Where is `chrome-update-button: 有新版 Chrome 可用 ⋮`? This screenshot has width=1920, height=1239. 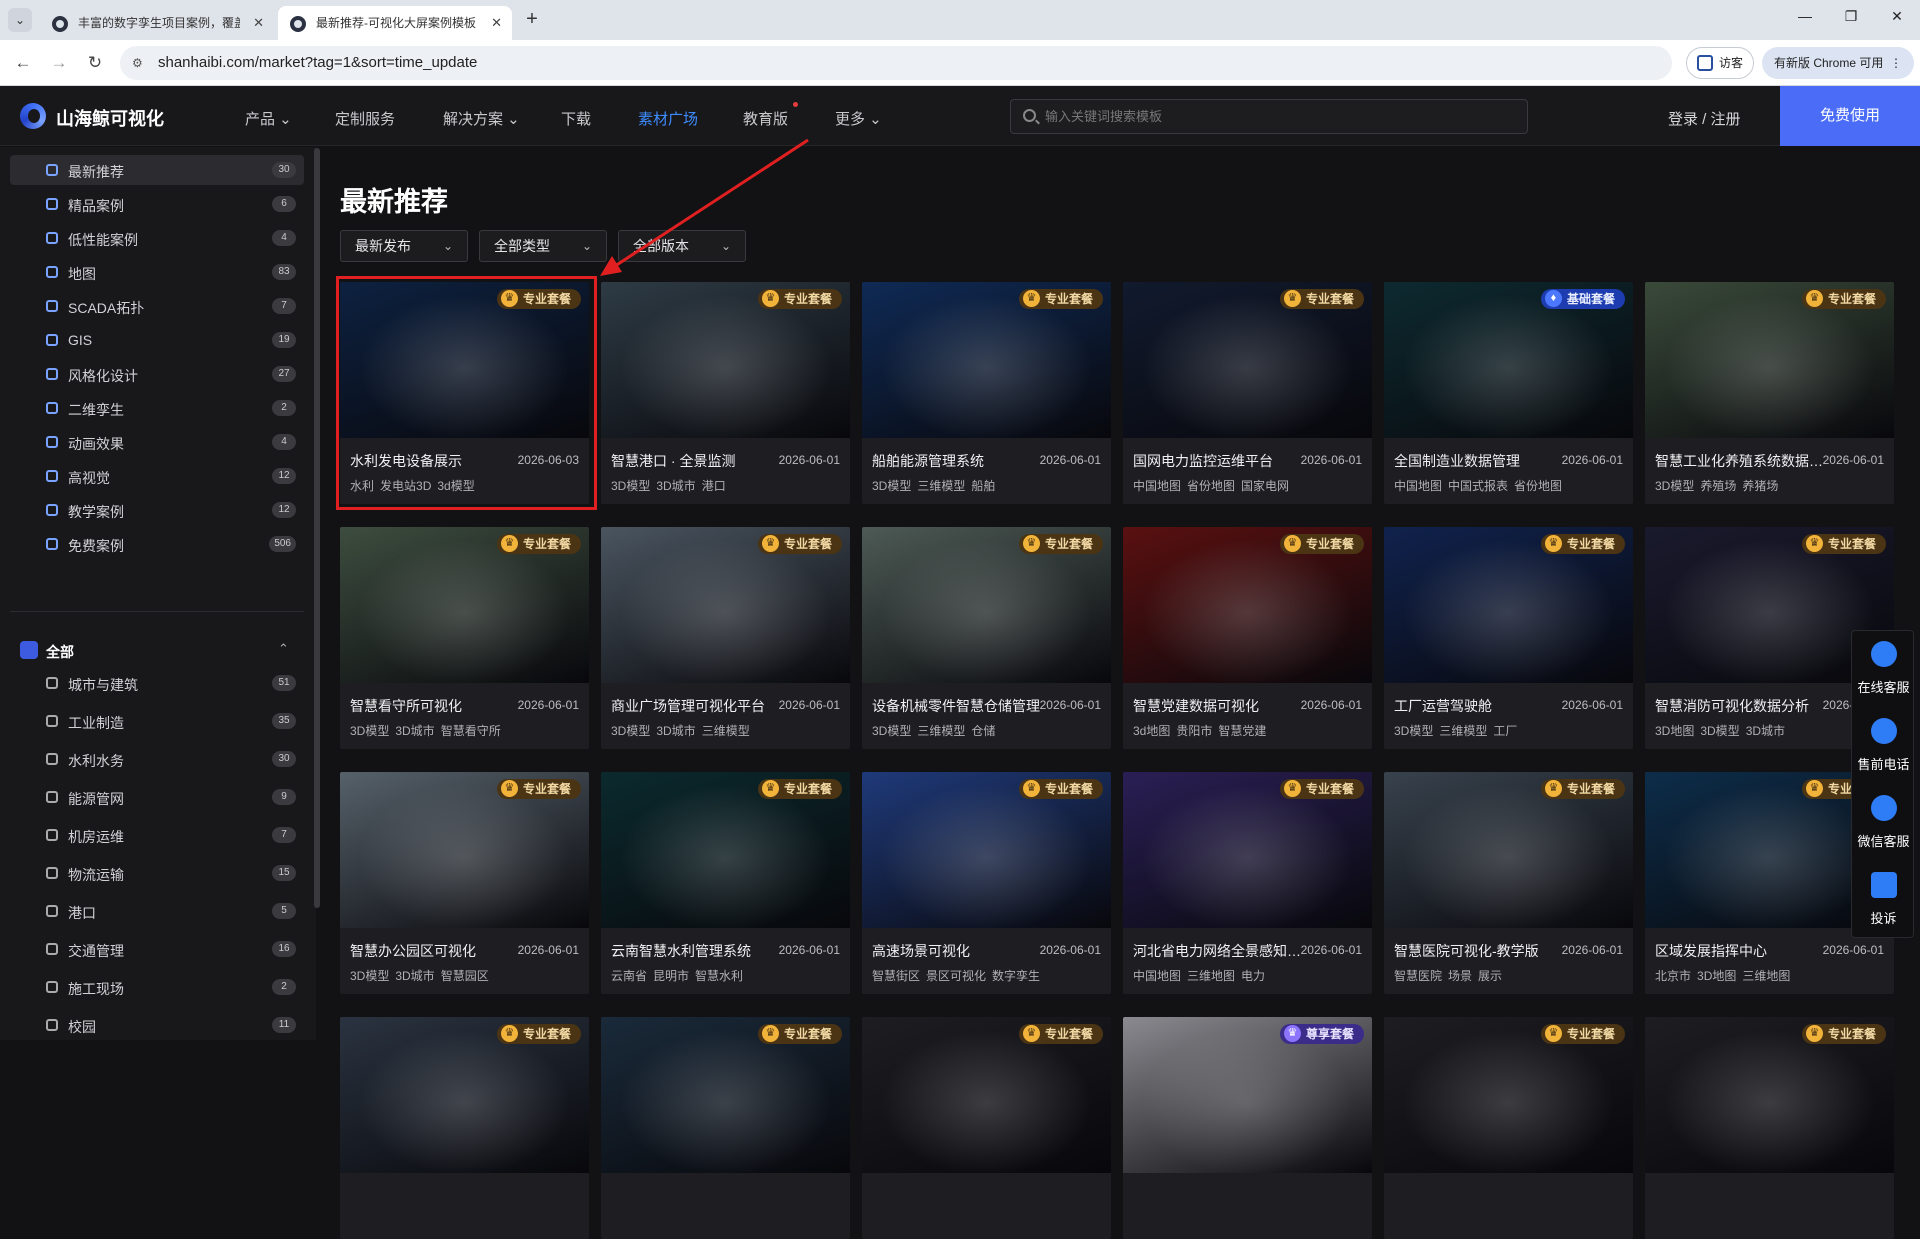 chrome-update-button: 有新版 Chrome 可用 ⋮ is located at coordinates (1838, 63).